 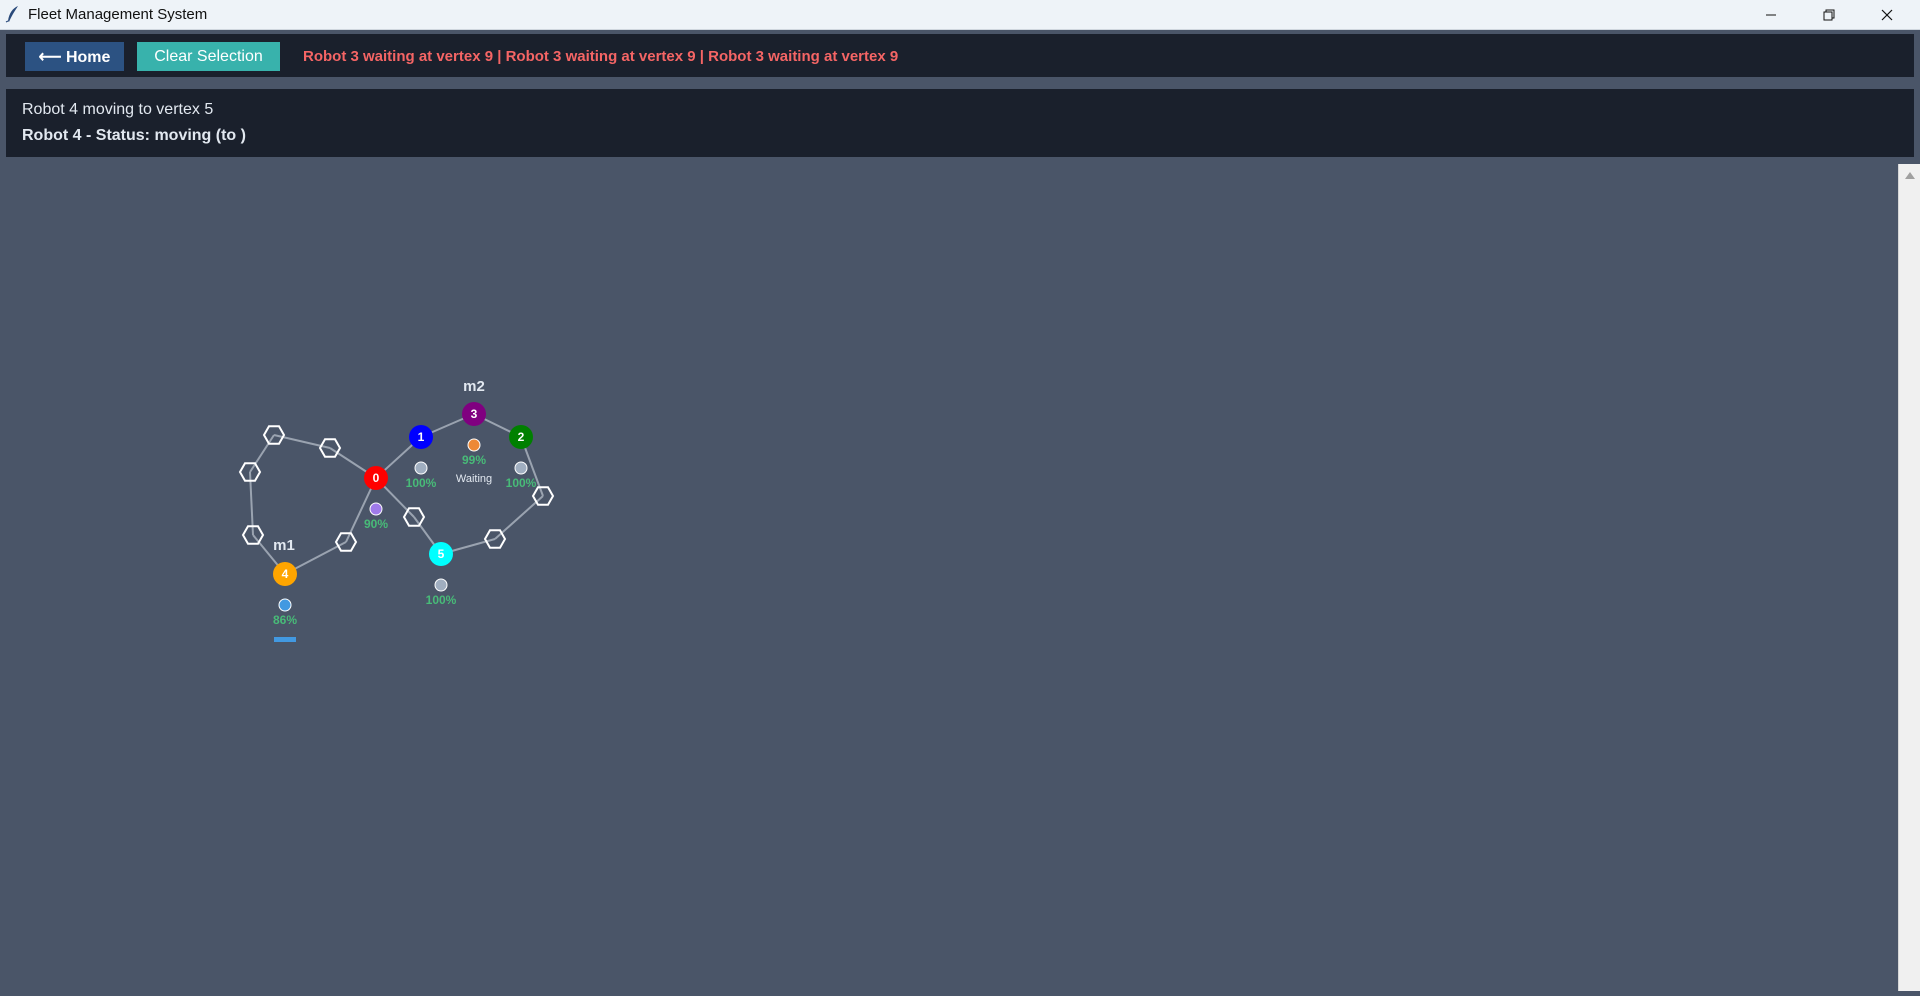 I want to click on clear-selection-button: Clear Selection, so click(x=208, y=56).